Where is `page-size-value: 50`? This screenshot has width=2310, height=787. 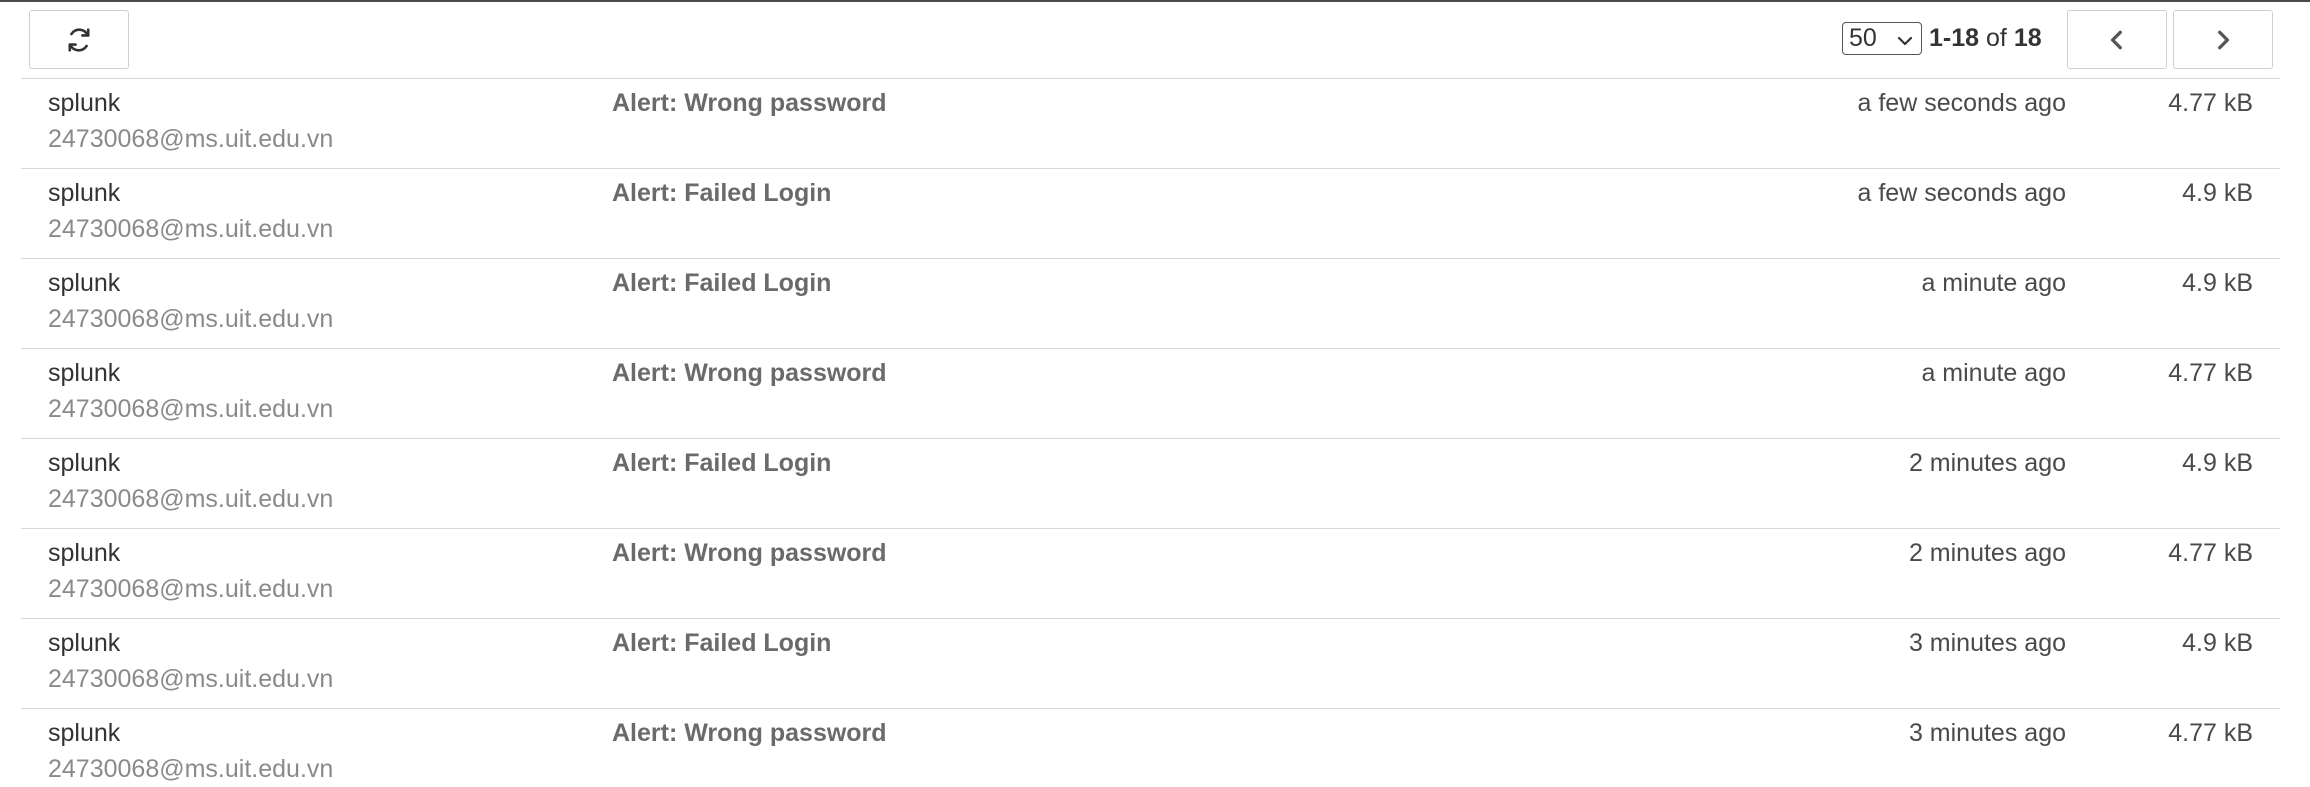
page-size-value: 50 is located at coordinates (1863, 38).